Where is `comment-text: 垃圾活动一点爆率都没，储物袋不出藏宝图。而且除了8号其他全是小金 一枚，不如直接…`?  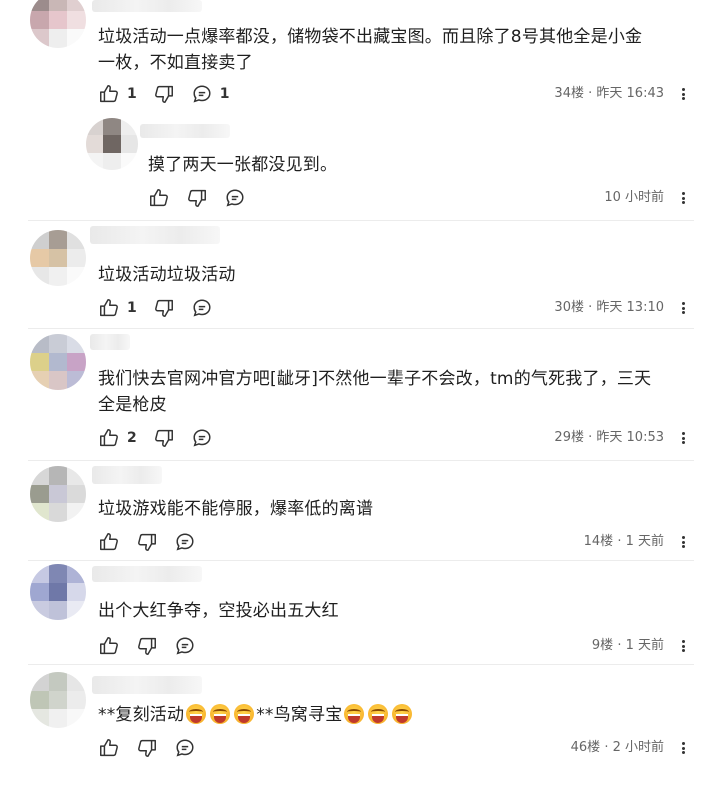
comment-text: 垃圾活动一点爆率都没，储物袋不出藏宝图。而且除了8号其他全是小金 一枚，不如直接… is located at coordinates (370, 50).